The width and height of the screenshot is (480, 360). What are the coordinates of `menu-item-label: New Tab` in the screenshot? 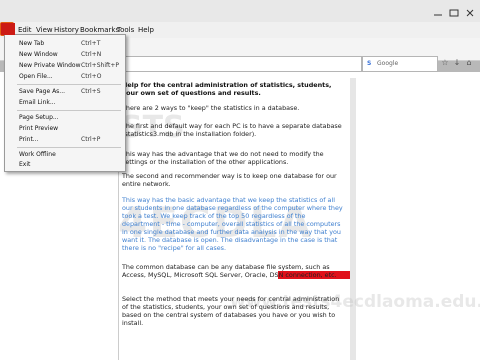 It's located at (32, 43).